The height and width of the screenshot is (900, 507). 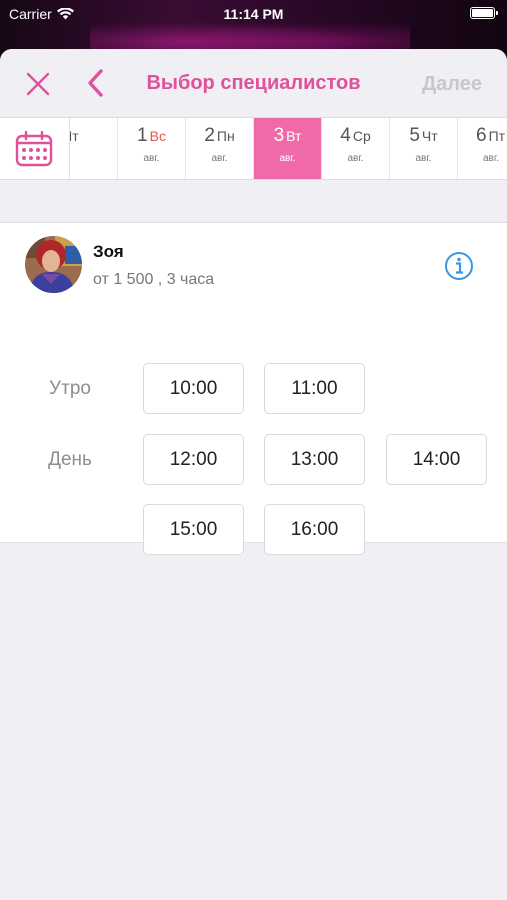 I want to click on time-slot: 14:00, so click(x=436, y=459).